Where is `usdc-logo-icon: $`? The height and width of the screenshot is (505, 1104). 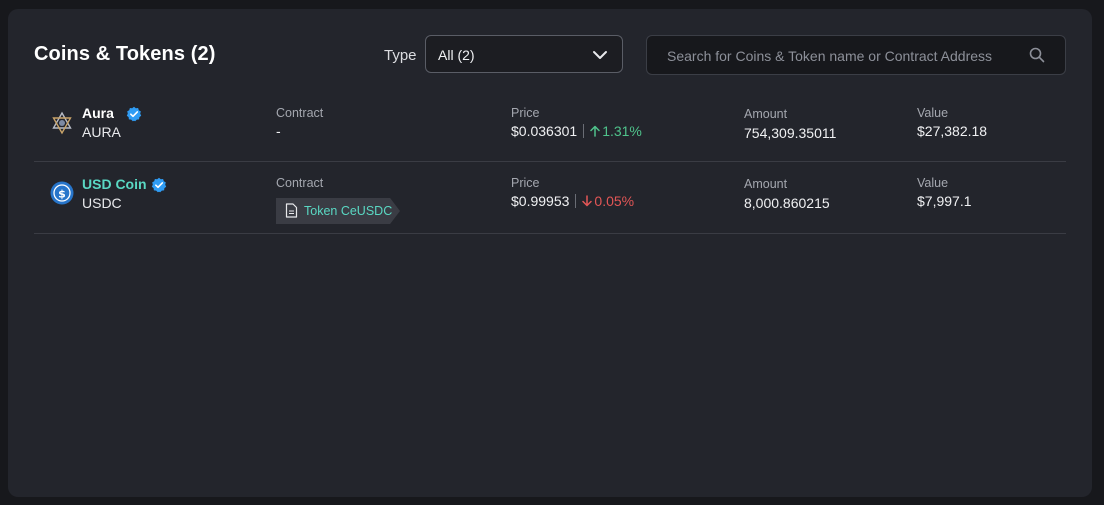
usdc-logo-icon: $ is located at coordinates (62, 193).